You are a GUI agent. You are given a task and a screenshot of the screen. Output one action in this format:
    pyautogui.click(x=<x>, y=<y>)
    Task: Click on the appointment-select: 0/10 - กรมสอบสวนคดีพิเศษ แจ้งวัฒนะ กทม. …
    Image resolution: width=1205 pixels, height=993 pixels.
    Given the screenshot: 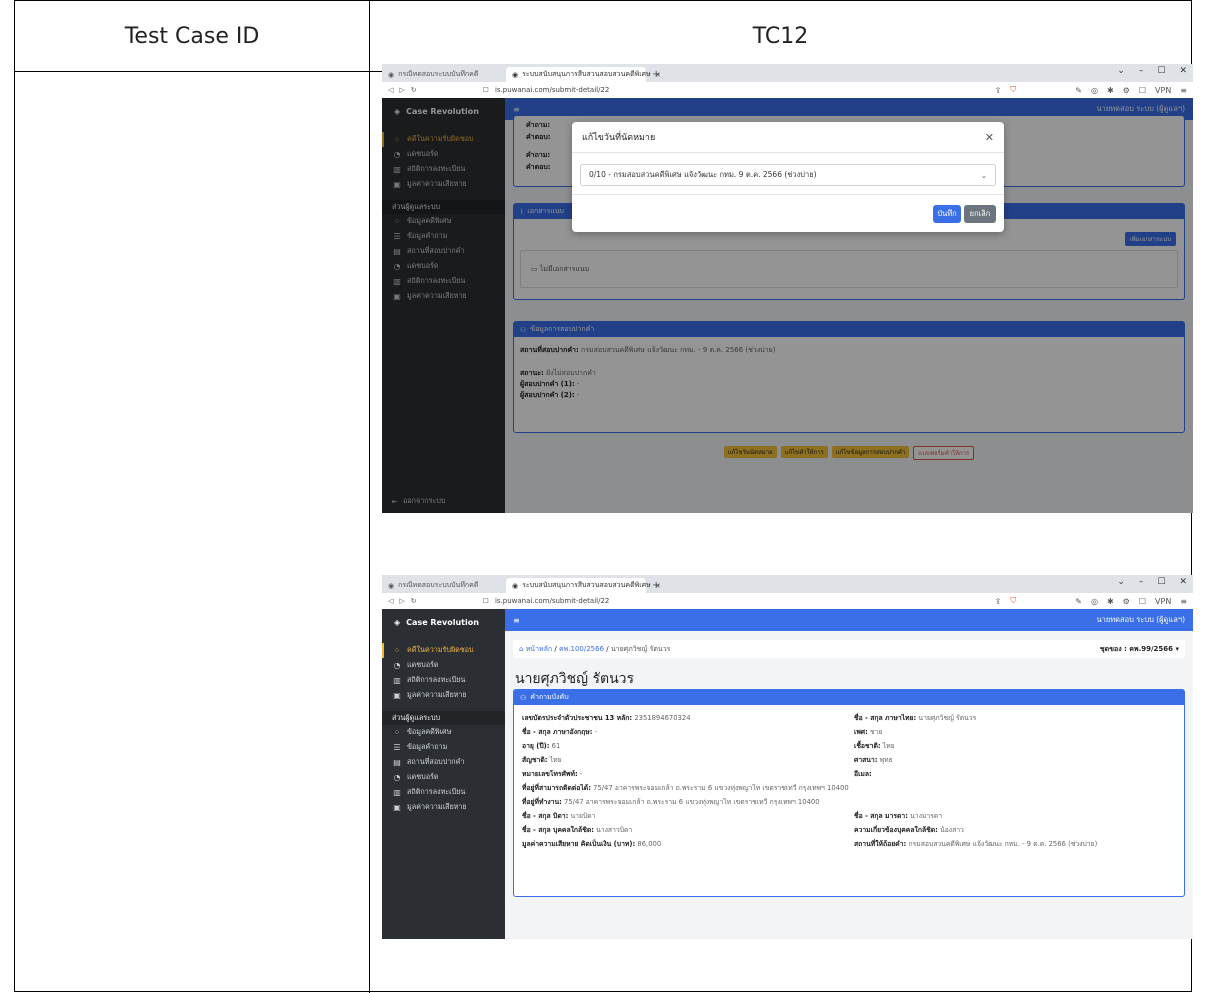 What is the action you would take?
    pyautogui.click(x=788, y=175)
    